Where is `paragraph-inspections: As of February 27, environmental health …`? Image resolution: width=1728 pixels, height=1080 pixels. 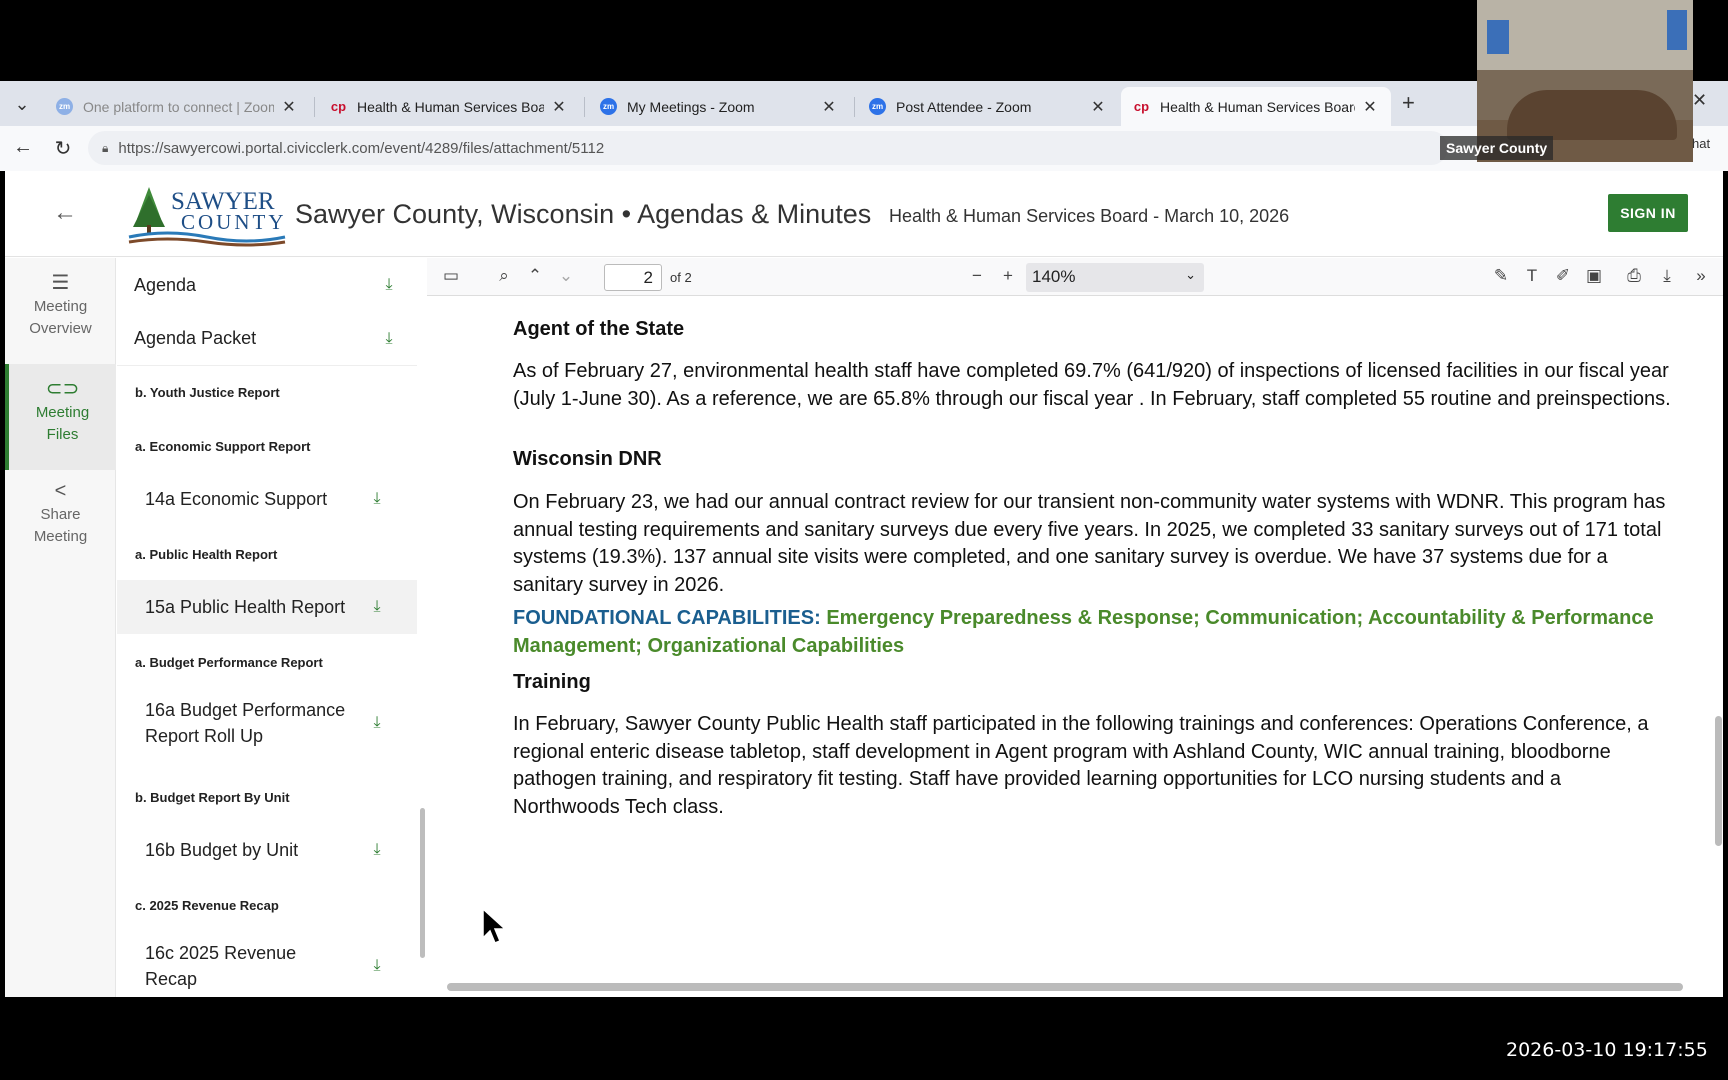
paragraph-inspections: As of February 27, environmental health … is located at coordinates (1092, 385).